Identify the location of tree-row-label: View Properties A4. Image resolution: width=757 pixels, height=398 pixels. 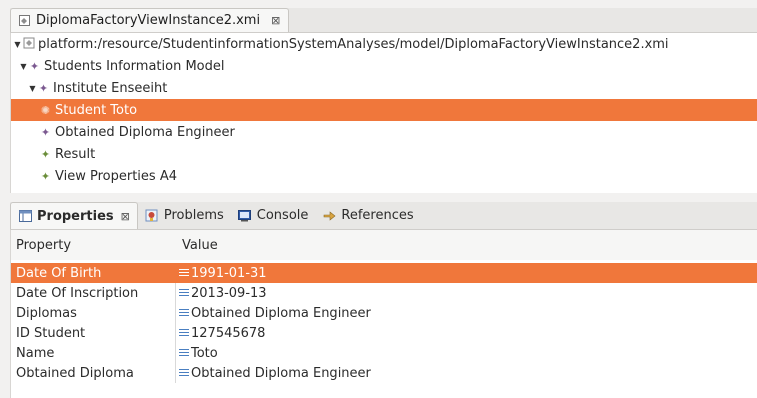
(116, 176).